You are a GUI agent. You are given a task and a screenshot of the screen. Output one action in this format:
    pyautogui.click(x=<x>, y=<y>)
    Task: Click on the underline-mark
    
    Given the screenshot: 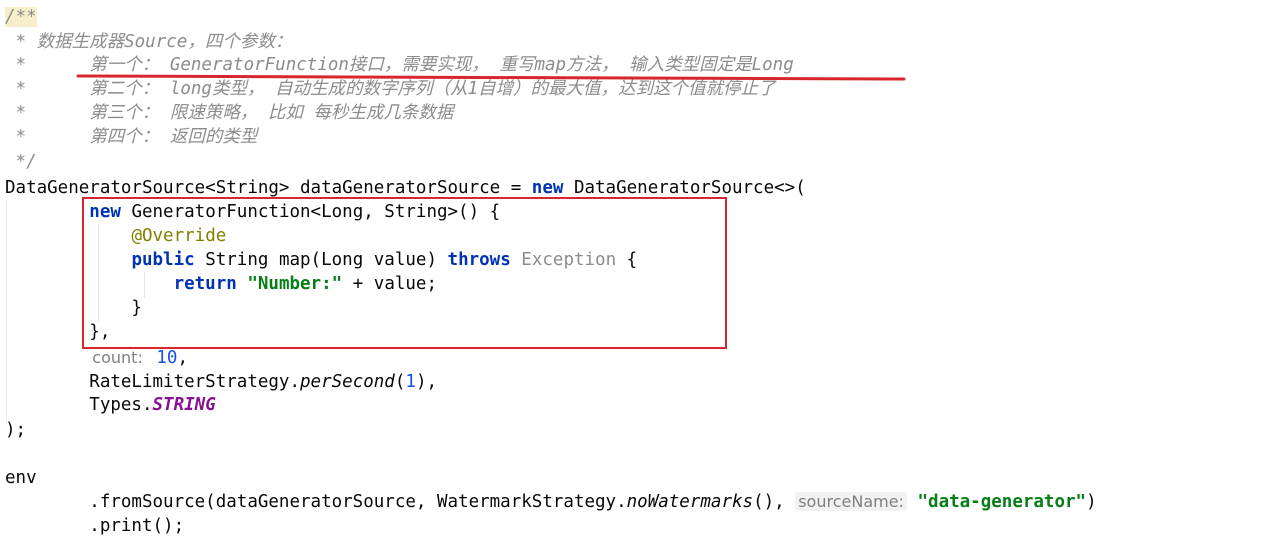 What is the action you would take?
    pyautogui.click(x=491, y=77)
    